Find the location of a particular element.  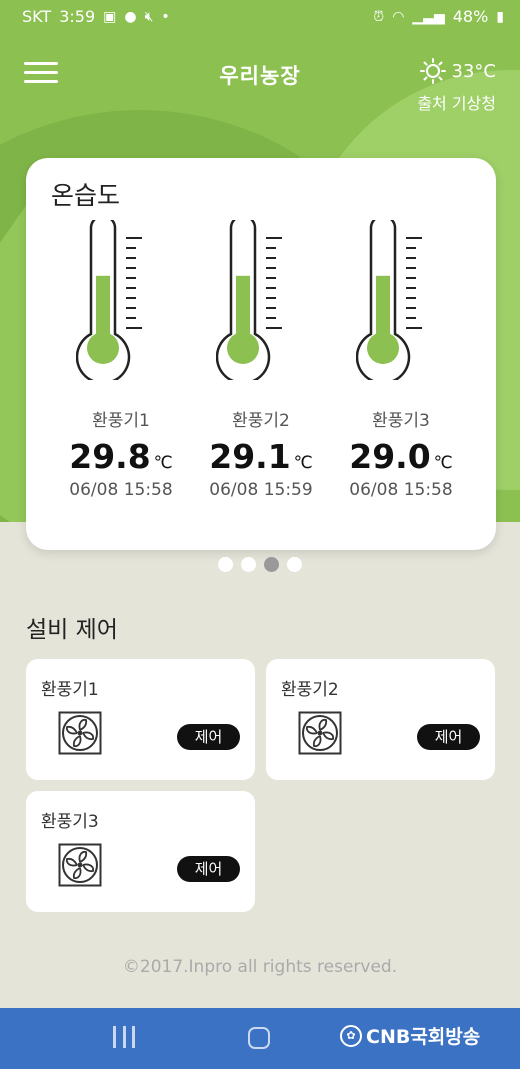

sensor-item: 환풍기3 29.0 ℃ 06/08 15:58 is located at coordinates (401, 360).